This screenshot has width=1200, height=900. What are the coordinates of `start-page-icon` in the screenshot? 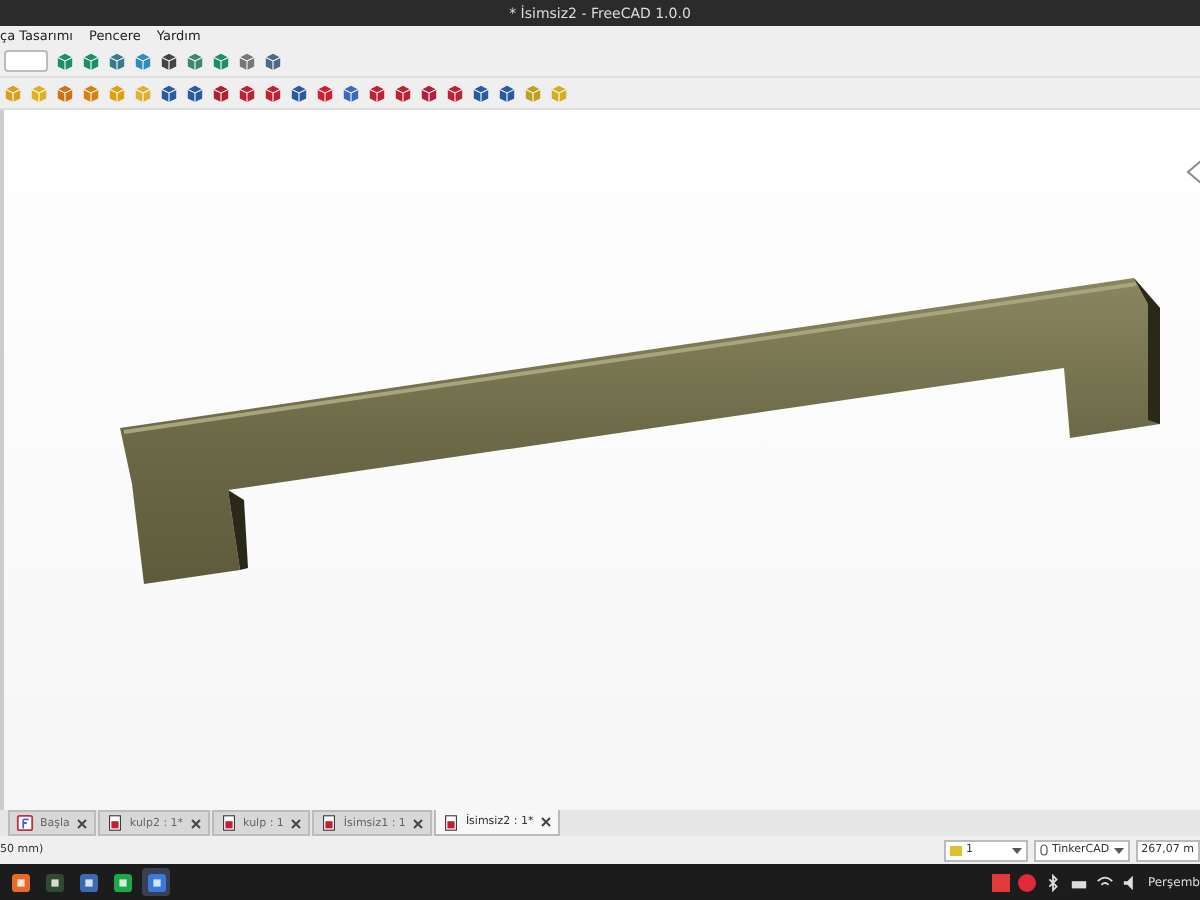 It's located at (25, 823).